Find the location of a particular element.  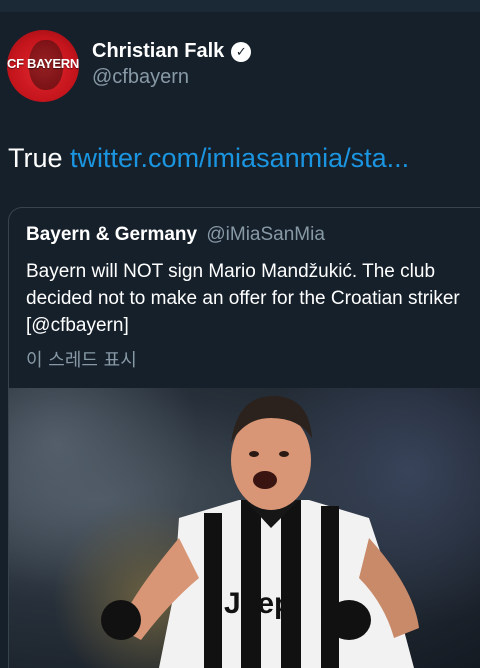

quoted-author-name: Bayern & Germany is located at coordinates (112, 234).